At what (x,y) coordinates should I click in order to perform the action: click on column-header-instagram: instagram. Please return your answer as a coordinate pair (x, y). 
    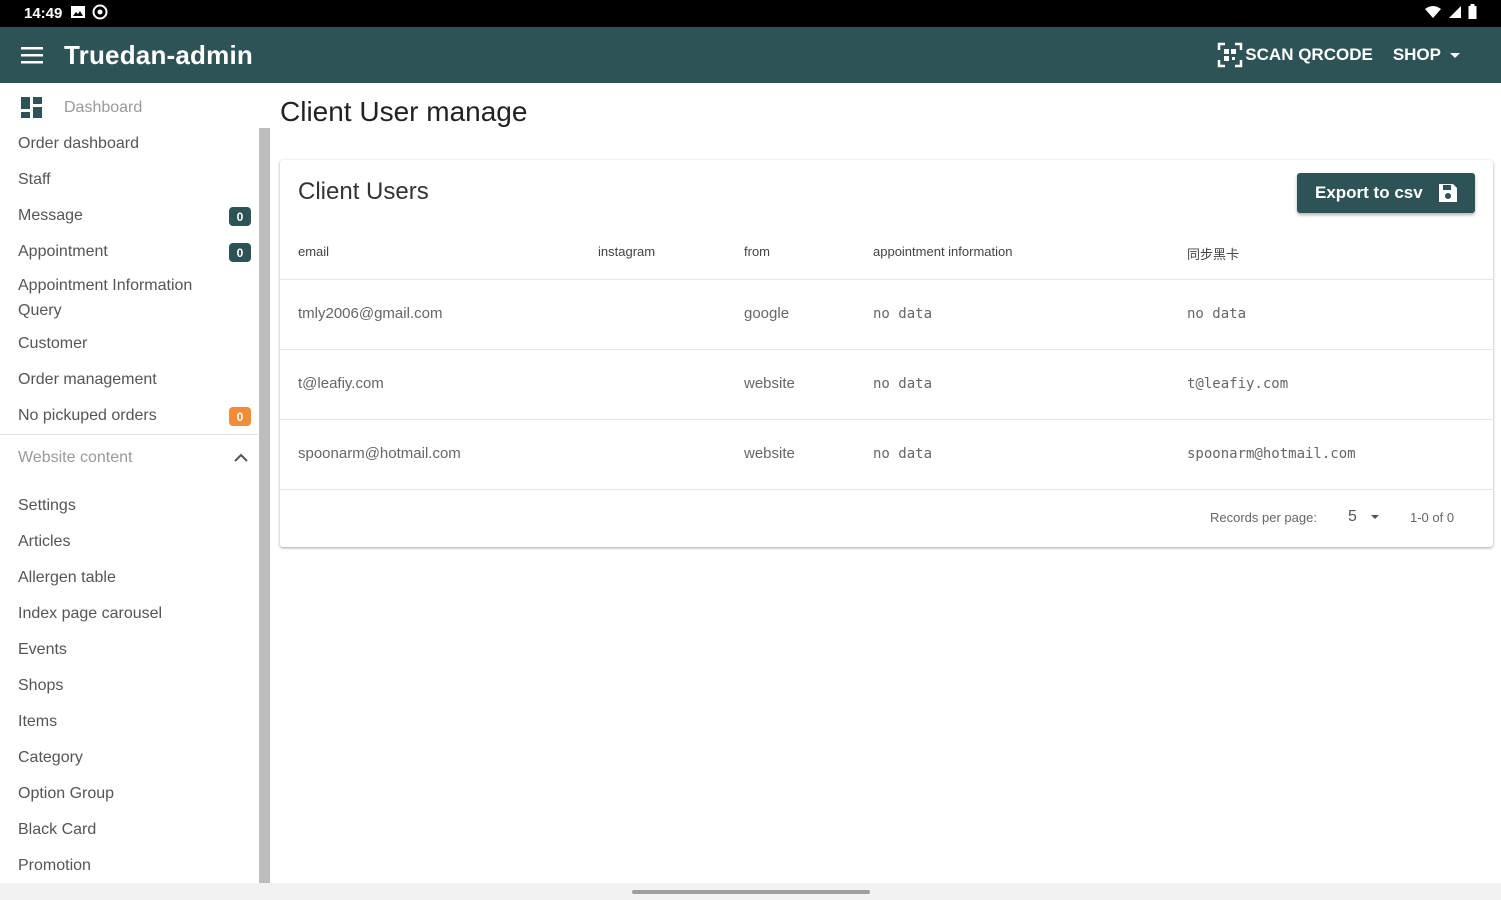
    Looking at the image, I should click on (626, 251).